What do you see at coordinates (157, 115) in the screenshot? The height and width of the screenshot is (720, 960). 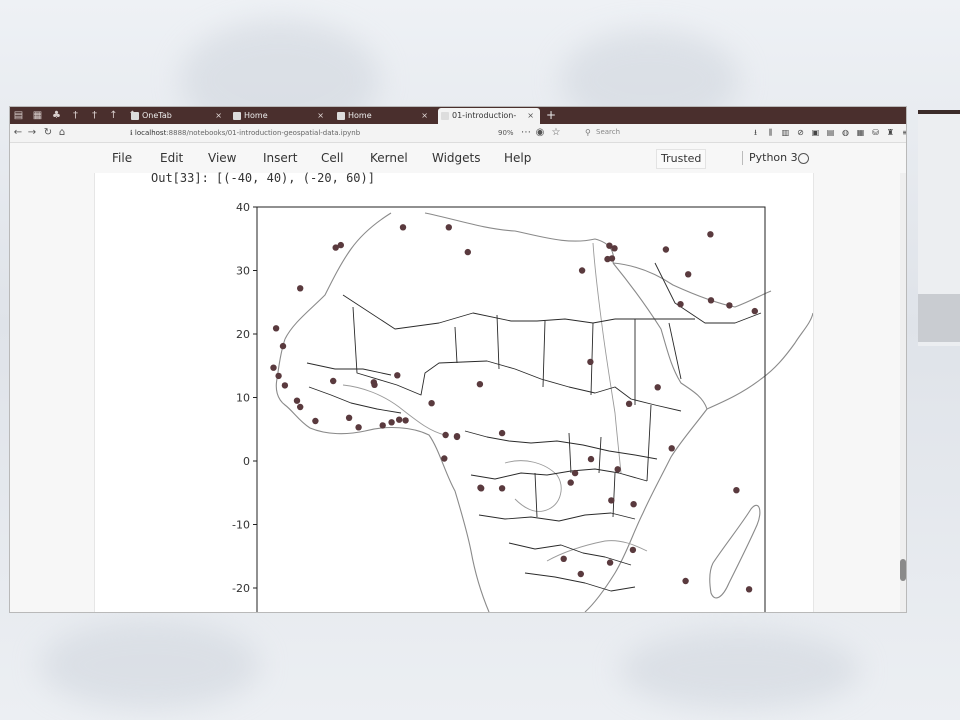 I see `tab-label: OneTab` at bounding box center [157, 115].